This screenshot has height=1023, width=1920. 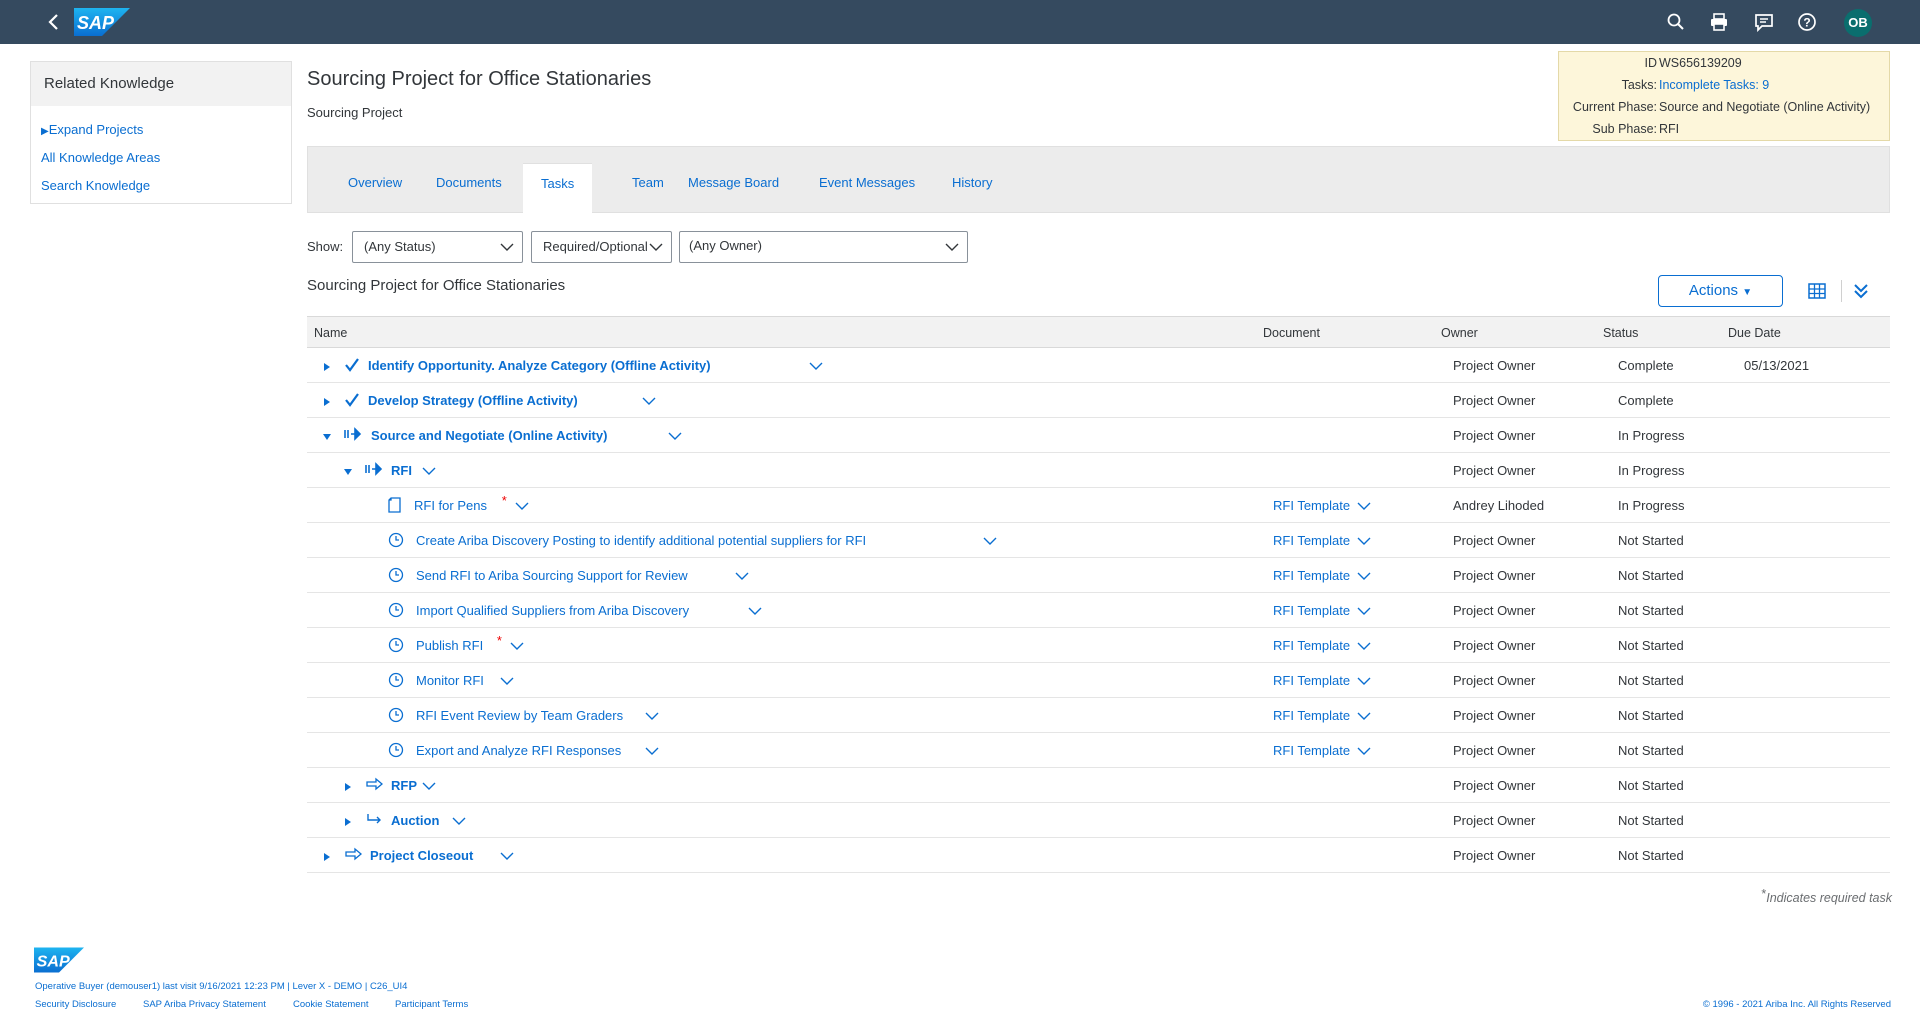 I want to click on task-name-link: Export and Analyze RFI Responses, so click(x=518, y=750).